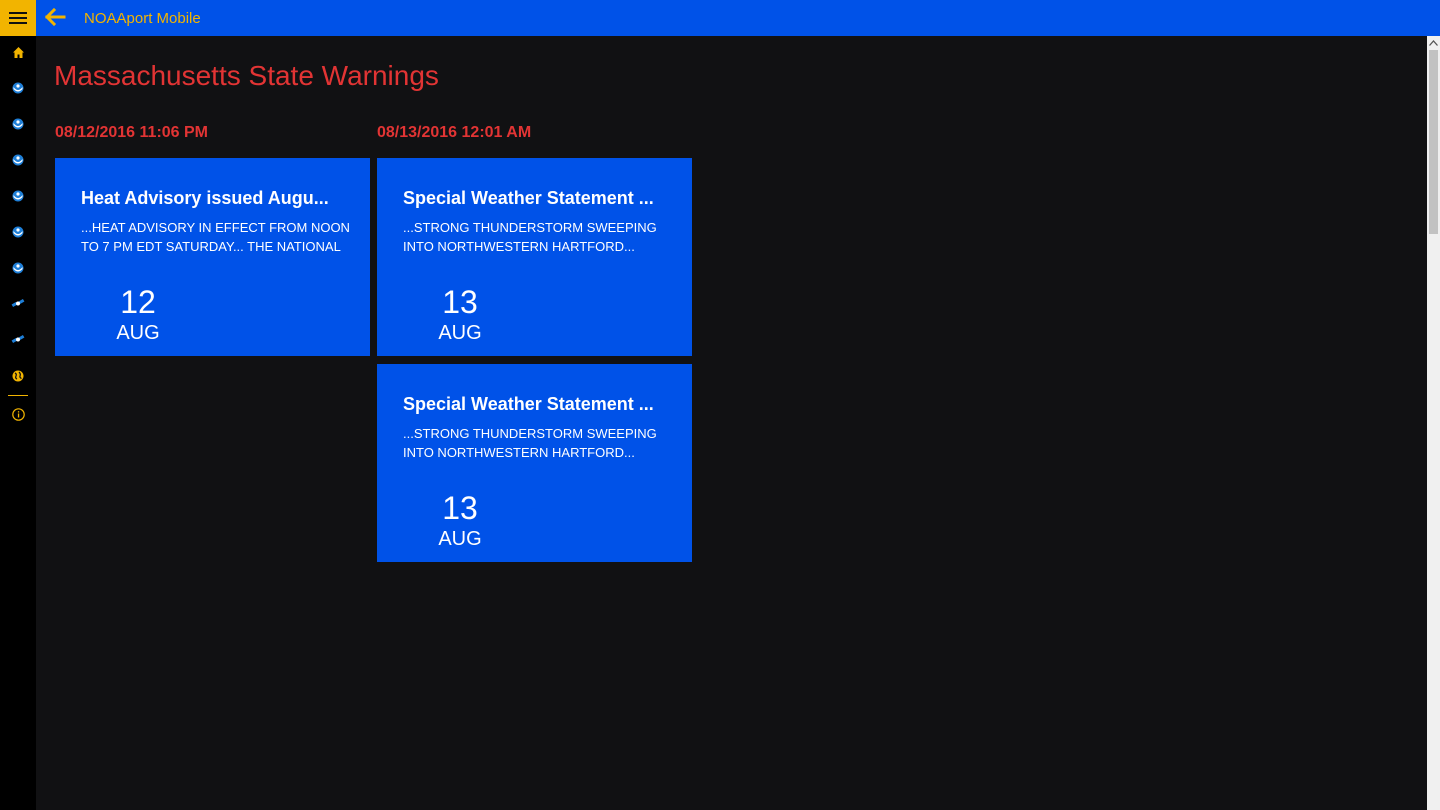  What do you see at coordinates (1433, 142) in the screenshot?
I see `scroll-thumb` at bounding box center [1433, 142].